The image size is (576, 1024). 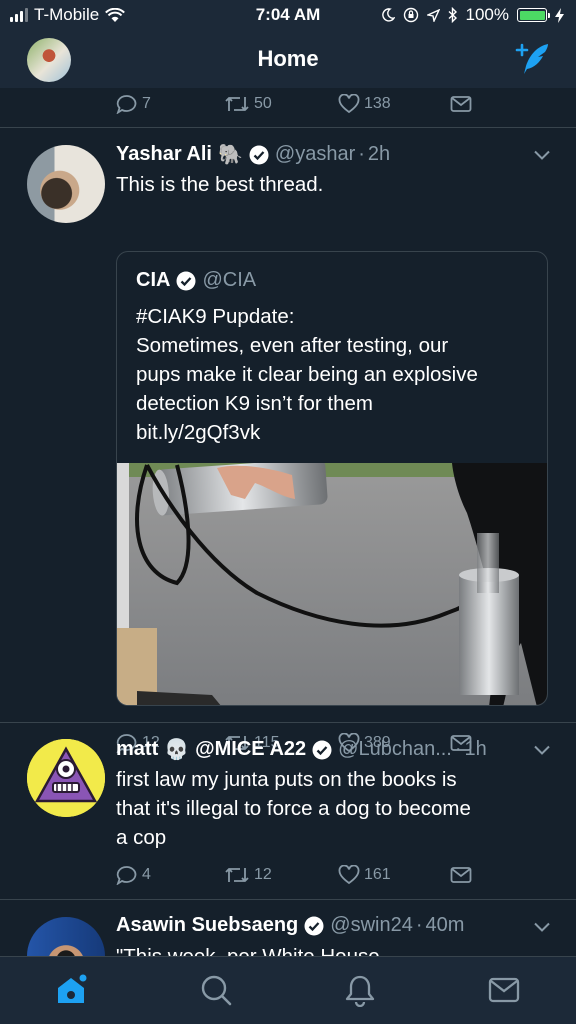 I want to click on tweet-header: Yashar Ali 🐘 @yashar · 2h, so click(x=331, y=154).